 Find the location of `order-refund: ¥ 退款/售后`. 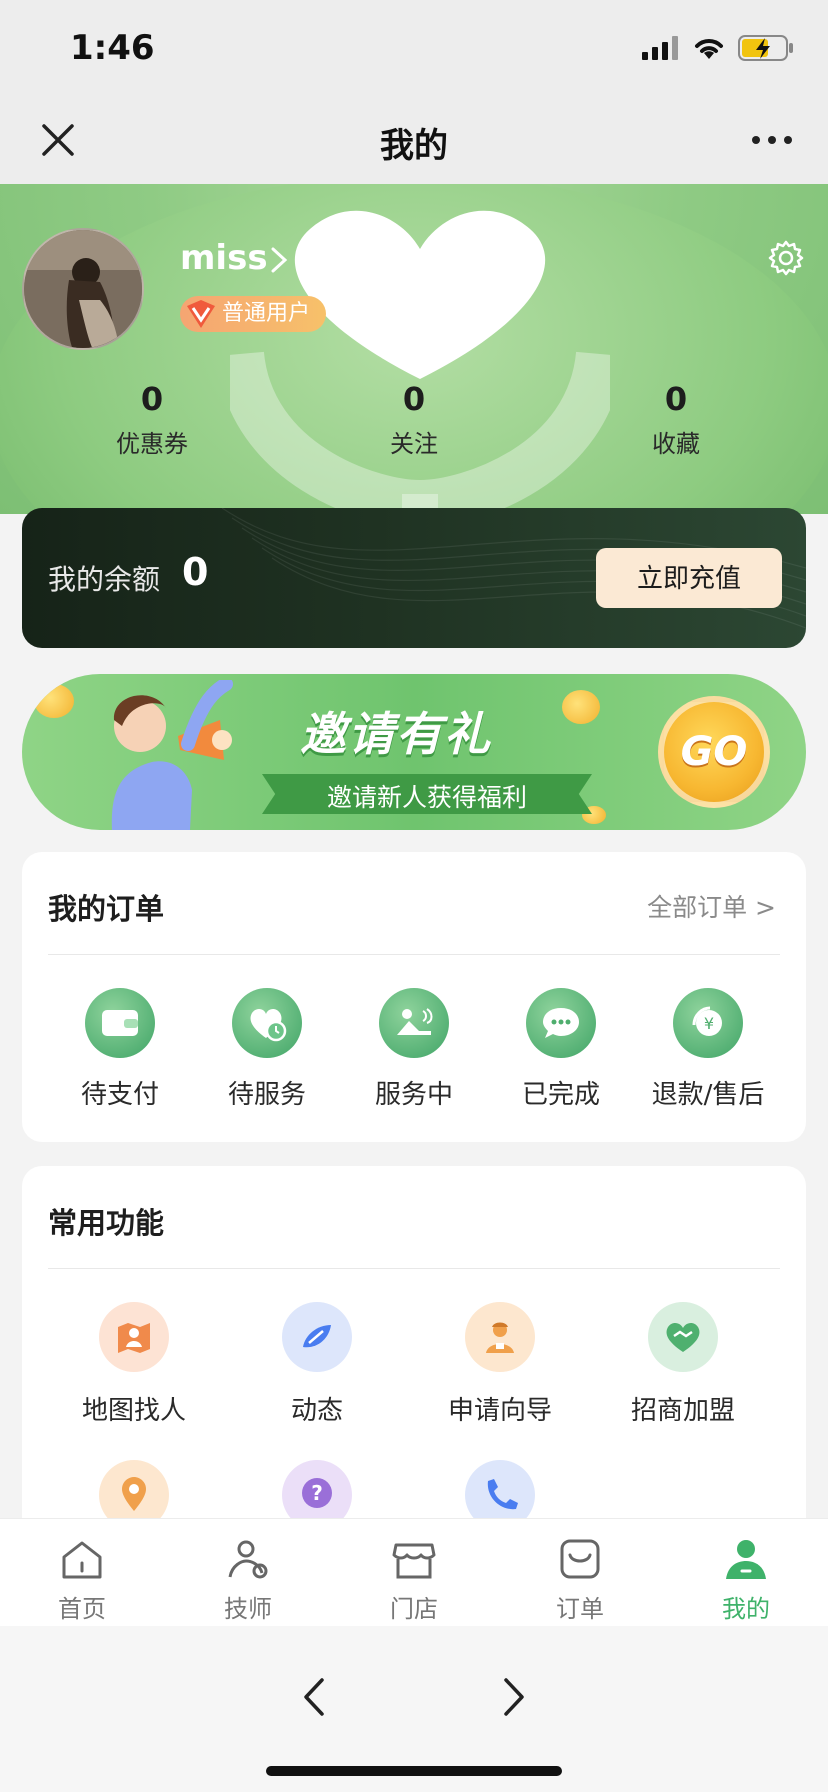

order-refund: ¥ 退款/售后 is located at coordinates (708, 1049).